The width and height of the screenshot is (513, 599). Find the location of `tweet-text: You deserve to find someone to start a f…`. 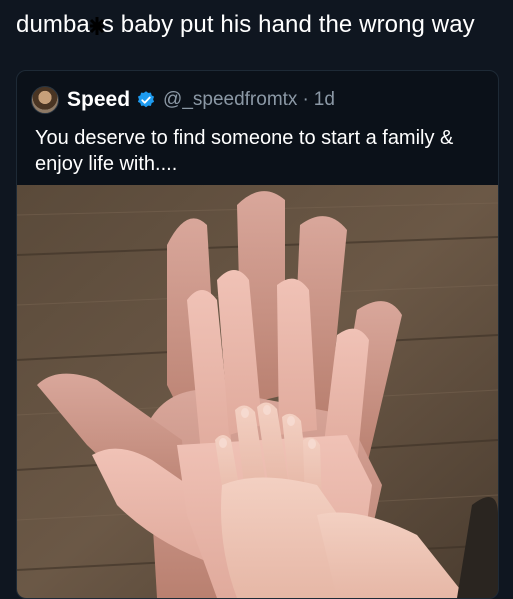

tweet-text: You deserve to find someone to start a f… is located at coordinates (244, 151).